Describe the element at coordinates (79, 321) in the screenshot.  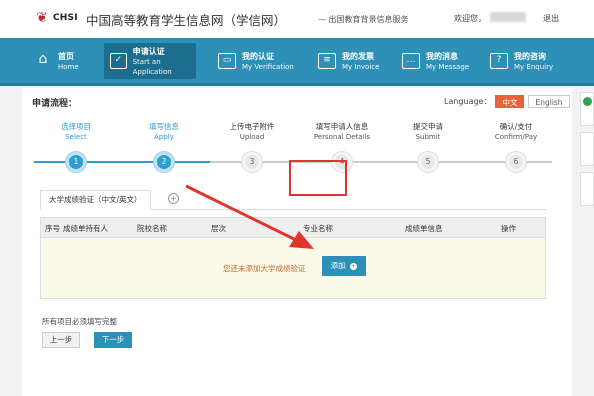
I see `required-note: 所有项目必须填写完整` at that location.